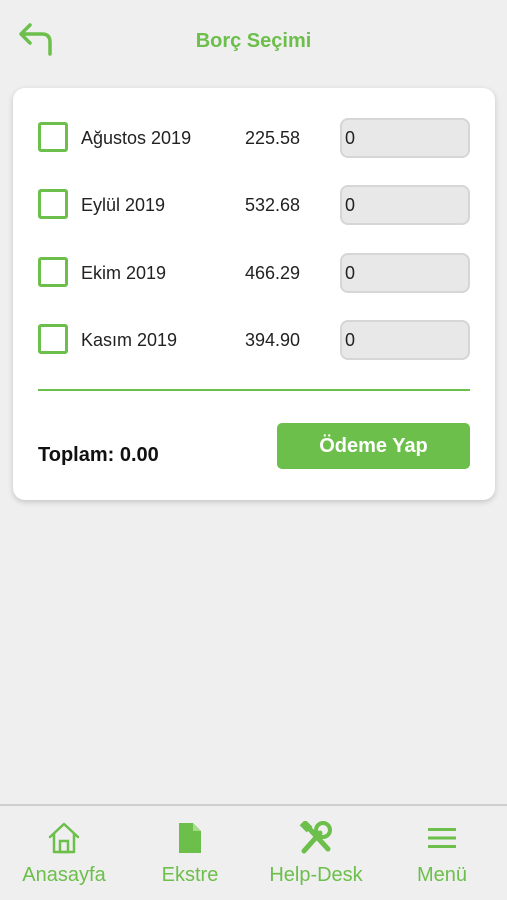 The image size is (507, 900). What do you see at coordinates (98, 455) in the screenshot?
I see `total-amount: Toplam: 0.00` at bounding box center [98, 455].